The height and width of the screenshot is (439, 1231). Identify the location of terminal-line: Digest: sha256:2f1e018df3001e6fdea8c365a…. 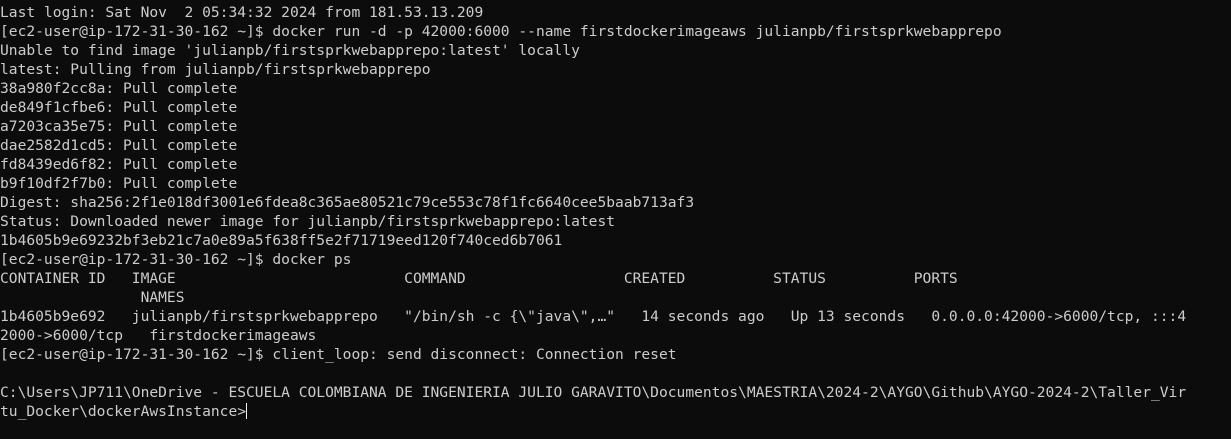
(347, 202).